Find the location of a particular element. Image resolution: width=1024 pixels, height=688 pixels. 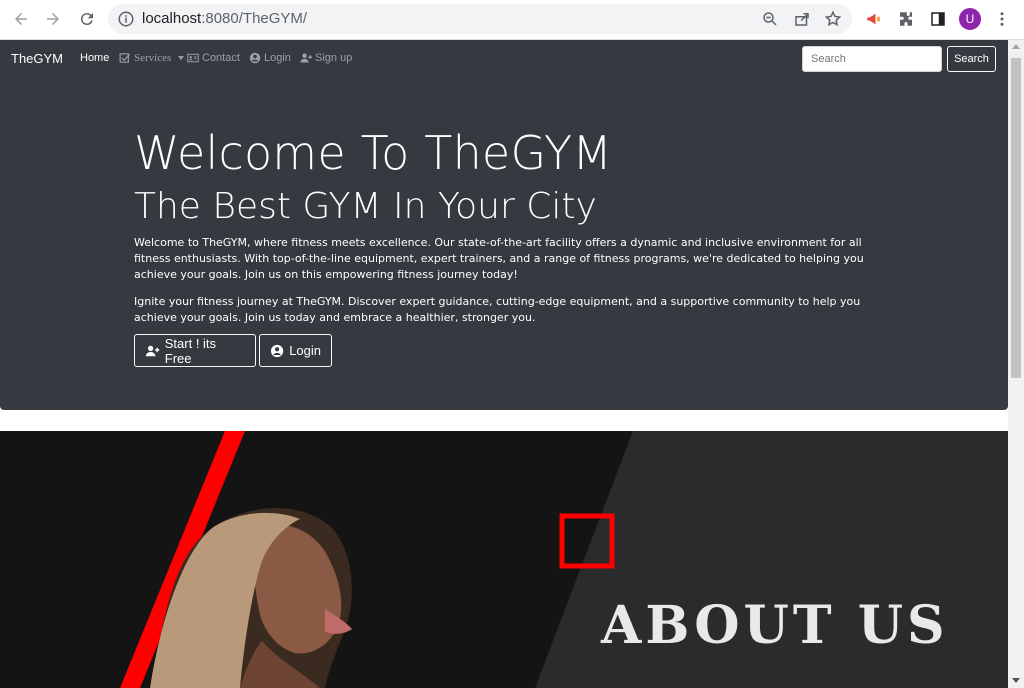

hero-login-button: Login is located at coordinates (295, 350).